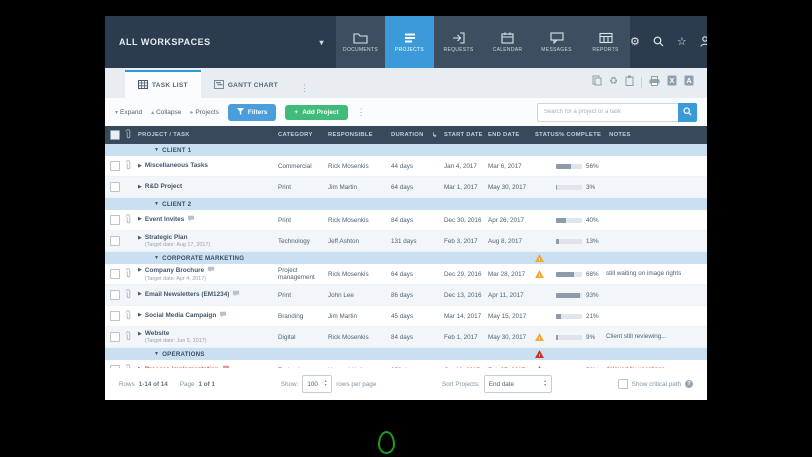  I want to click on filters-button: Filters, so click(252, 112).